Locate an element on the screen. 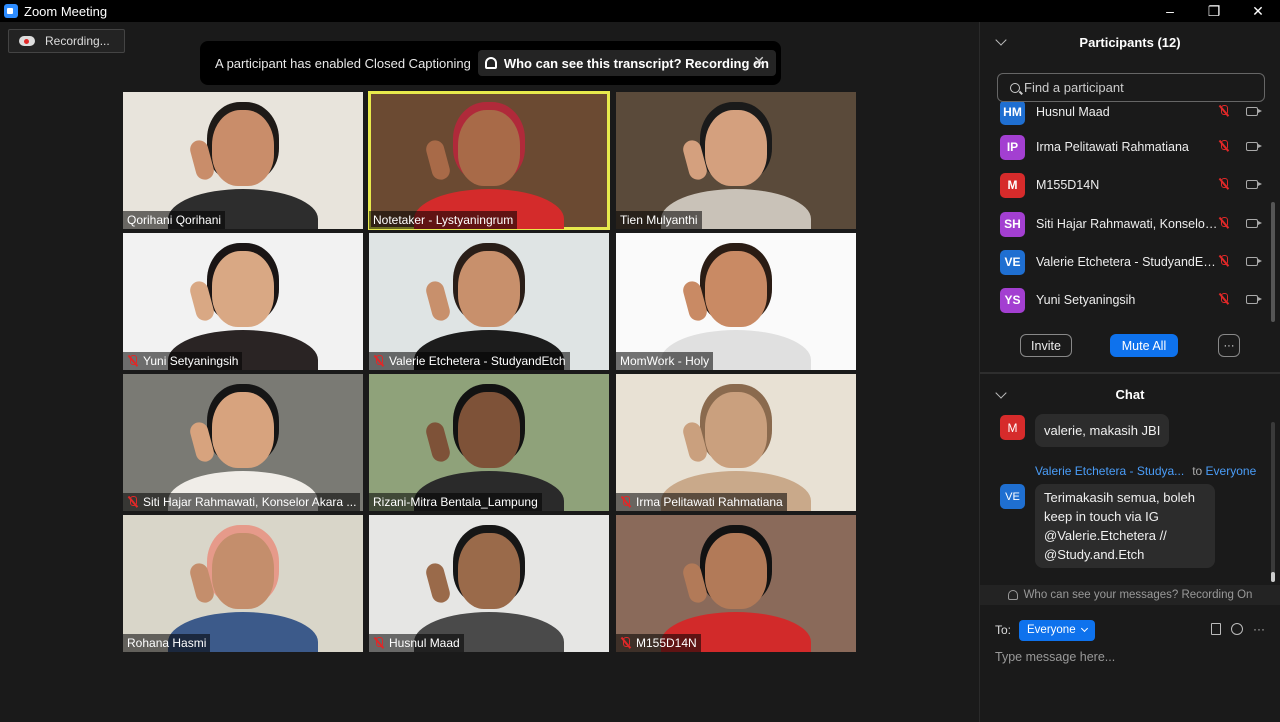 Image resolution: width=1280 pixels, height=722 pixels. participant-avatar: VE is located at coordinates (1012, 262).